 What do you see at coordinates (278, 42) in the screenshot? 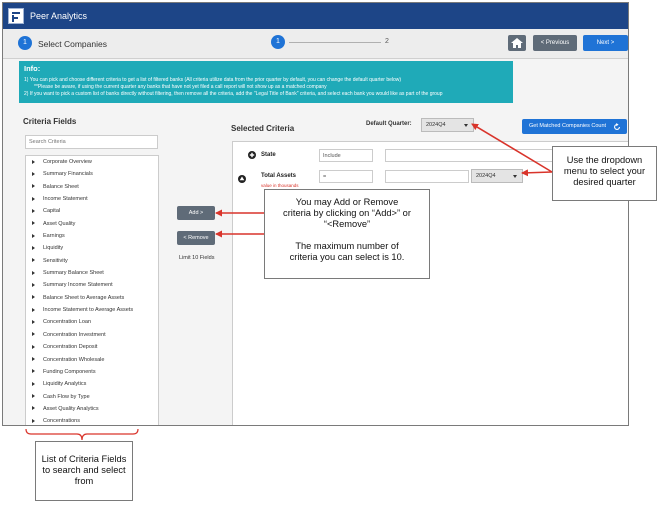
I see `step-1-indicator: 1` at bounding box center [278, 42].